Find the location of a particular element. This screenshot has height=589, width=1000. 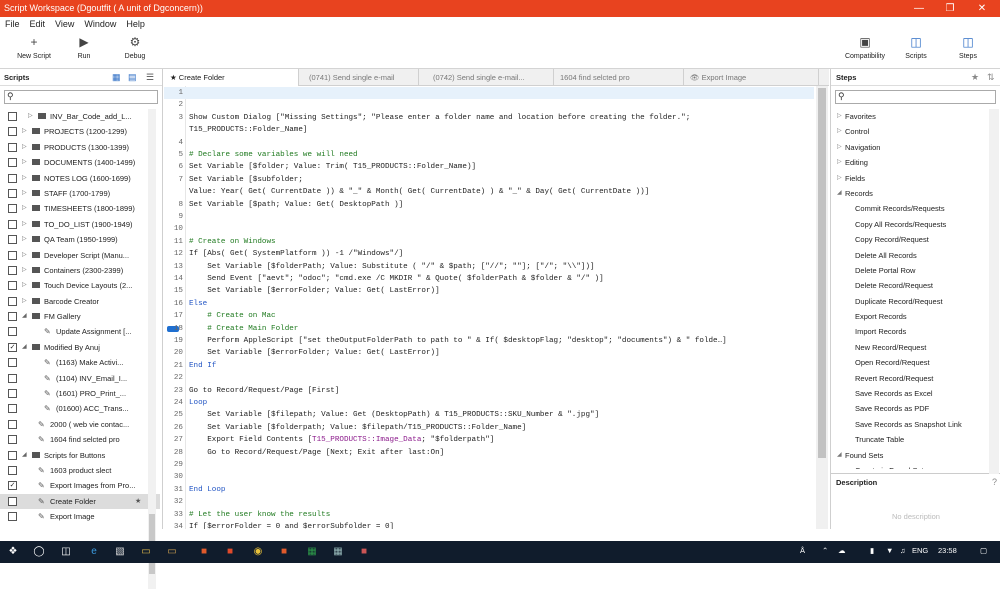

step-item: Open Record/Request is located at coordinates (910, 362).